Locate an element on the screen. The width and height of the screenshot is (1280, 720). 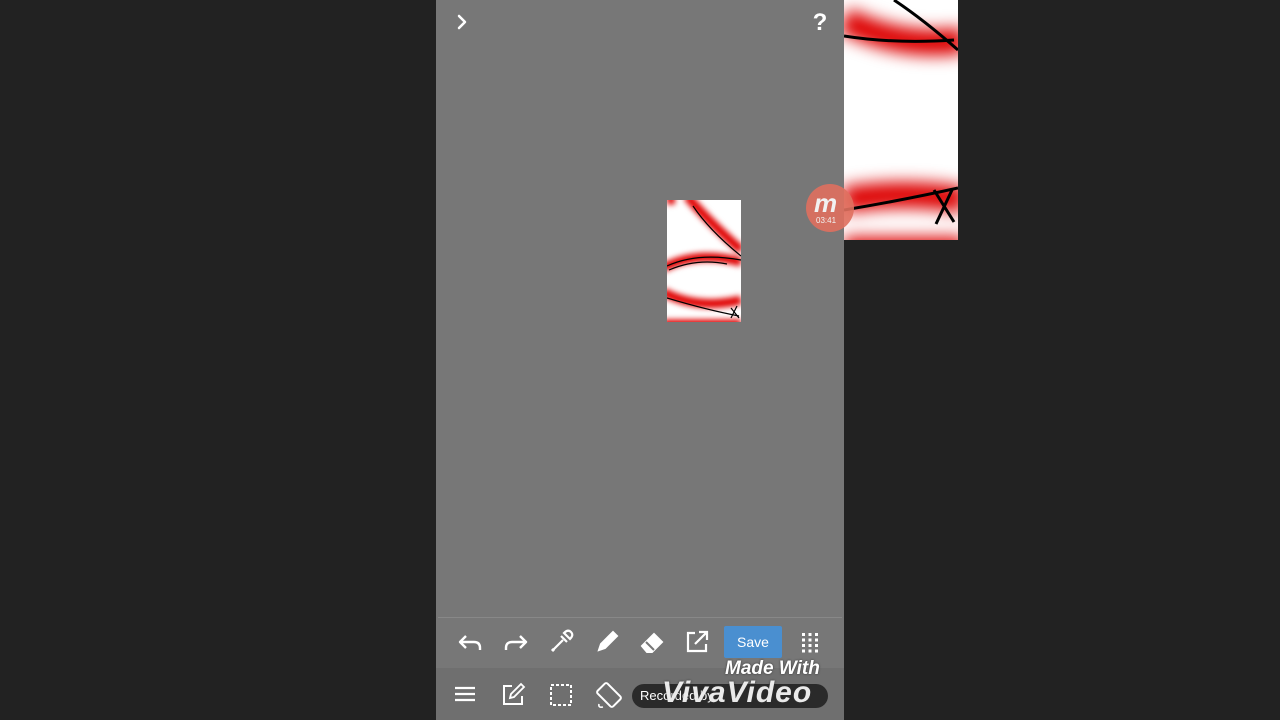
watermark-brand: VivaVideo is located at coordinates (737, 692).